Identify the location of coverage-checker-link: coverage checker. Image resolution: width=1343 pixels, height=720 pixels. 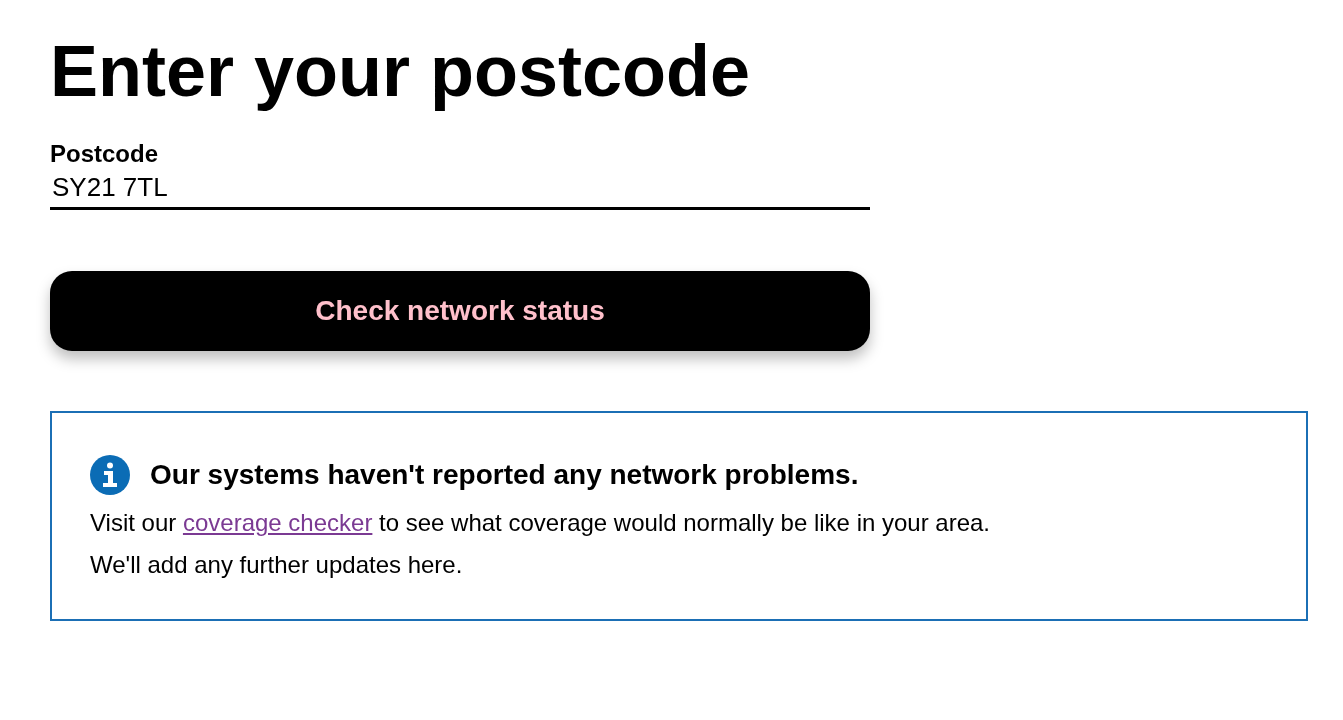
(277, 523).